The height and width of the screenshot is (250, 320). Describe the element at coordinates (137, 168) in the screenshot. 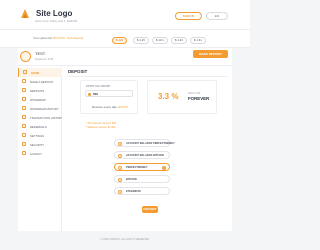

I see `payment-option-label: PERFECTMONEY` at that location.